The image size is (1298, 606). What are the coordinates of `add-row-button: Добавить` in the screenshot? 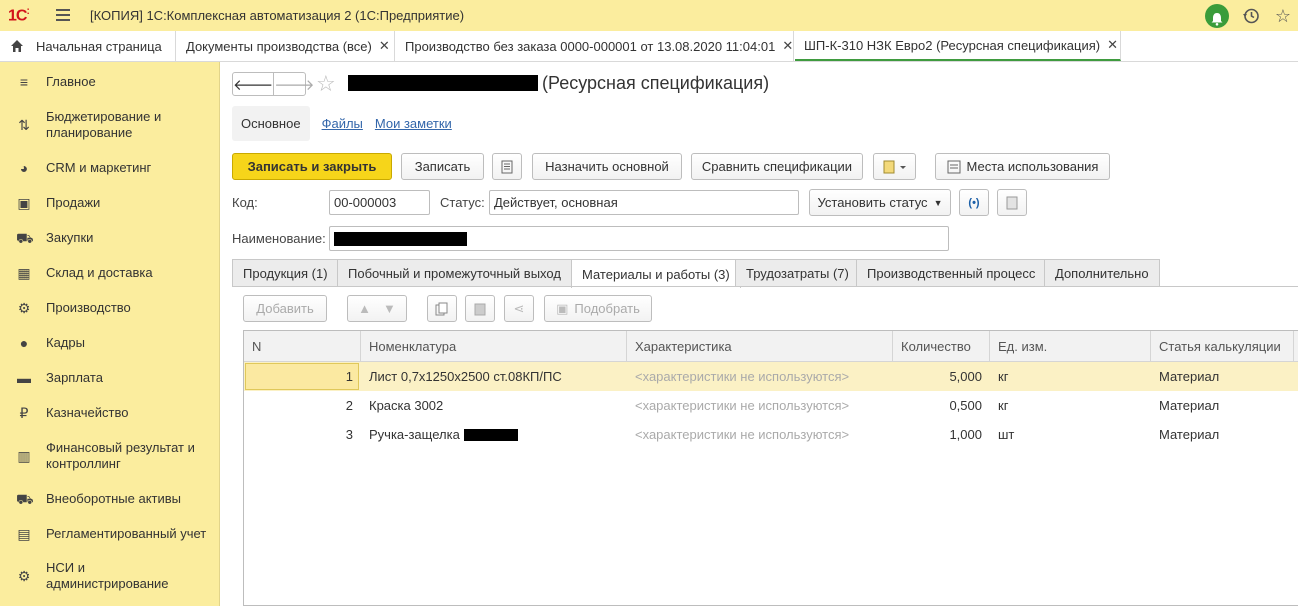 It's located at (285, 308).